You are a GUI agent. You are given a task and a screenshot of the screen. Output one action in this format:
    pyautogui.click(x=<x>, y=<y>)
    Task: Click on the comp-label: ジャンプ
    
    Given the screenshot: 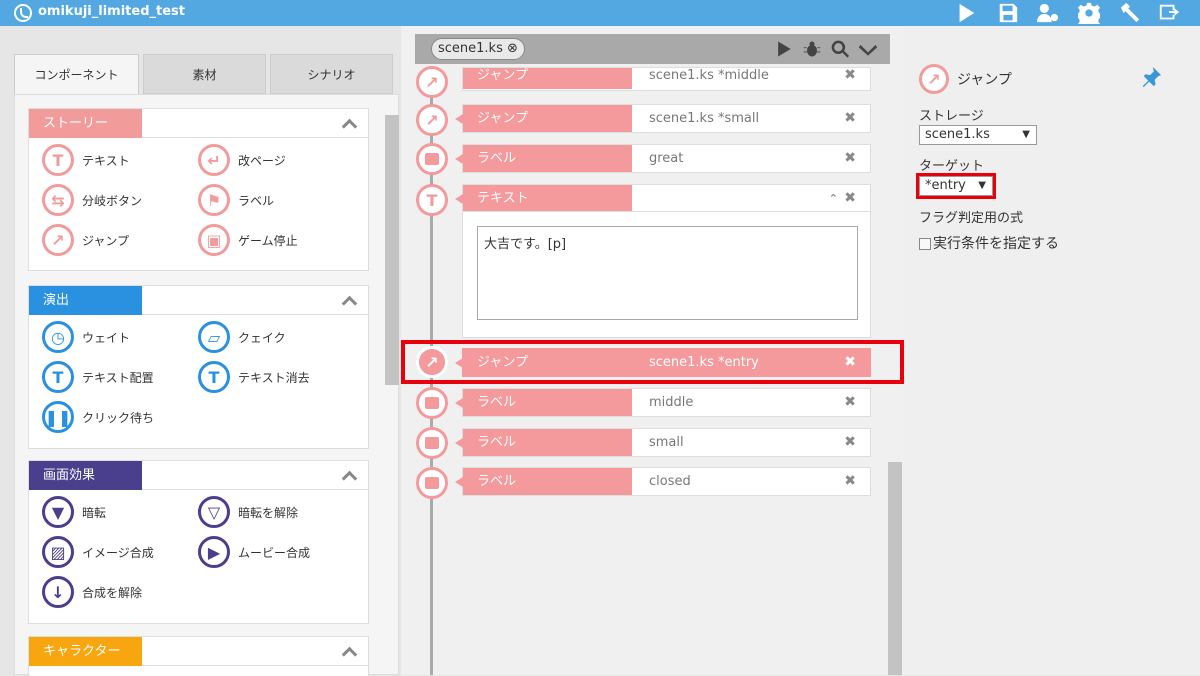 What is the action you would take?
    pyautogui.click(x=106, y=240)
    